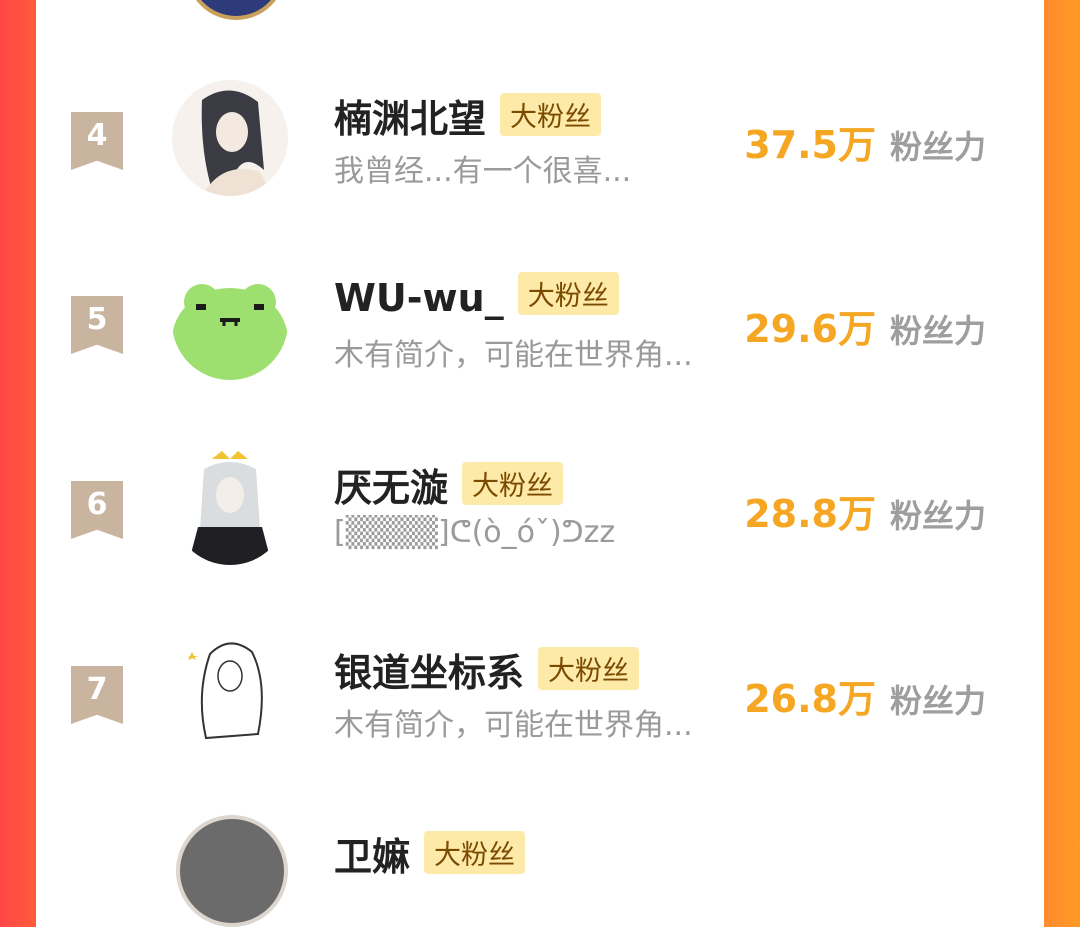 Image resolution: width=1080 pixels, height=927 pixels. I want to click on list-item: 7 银道坐标系 大粉丝 木有简介，可能在世界角... 26.8万 粉丝力, so click(540, 692).